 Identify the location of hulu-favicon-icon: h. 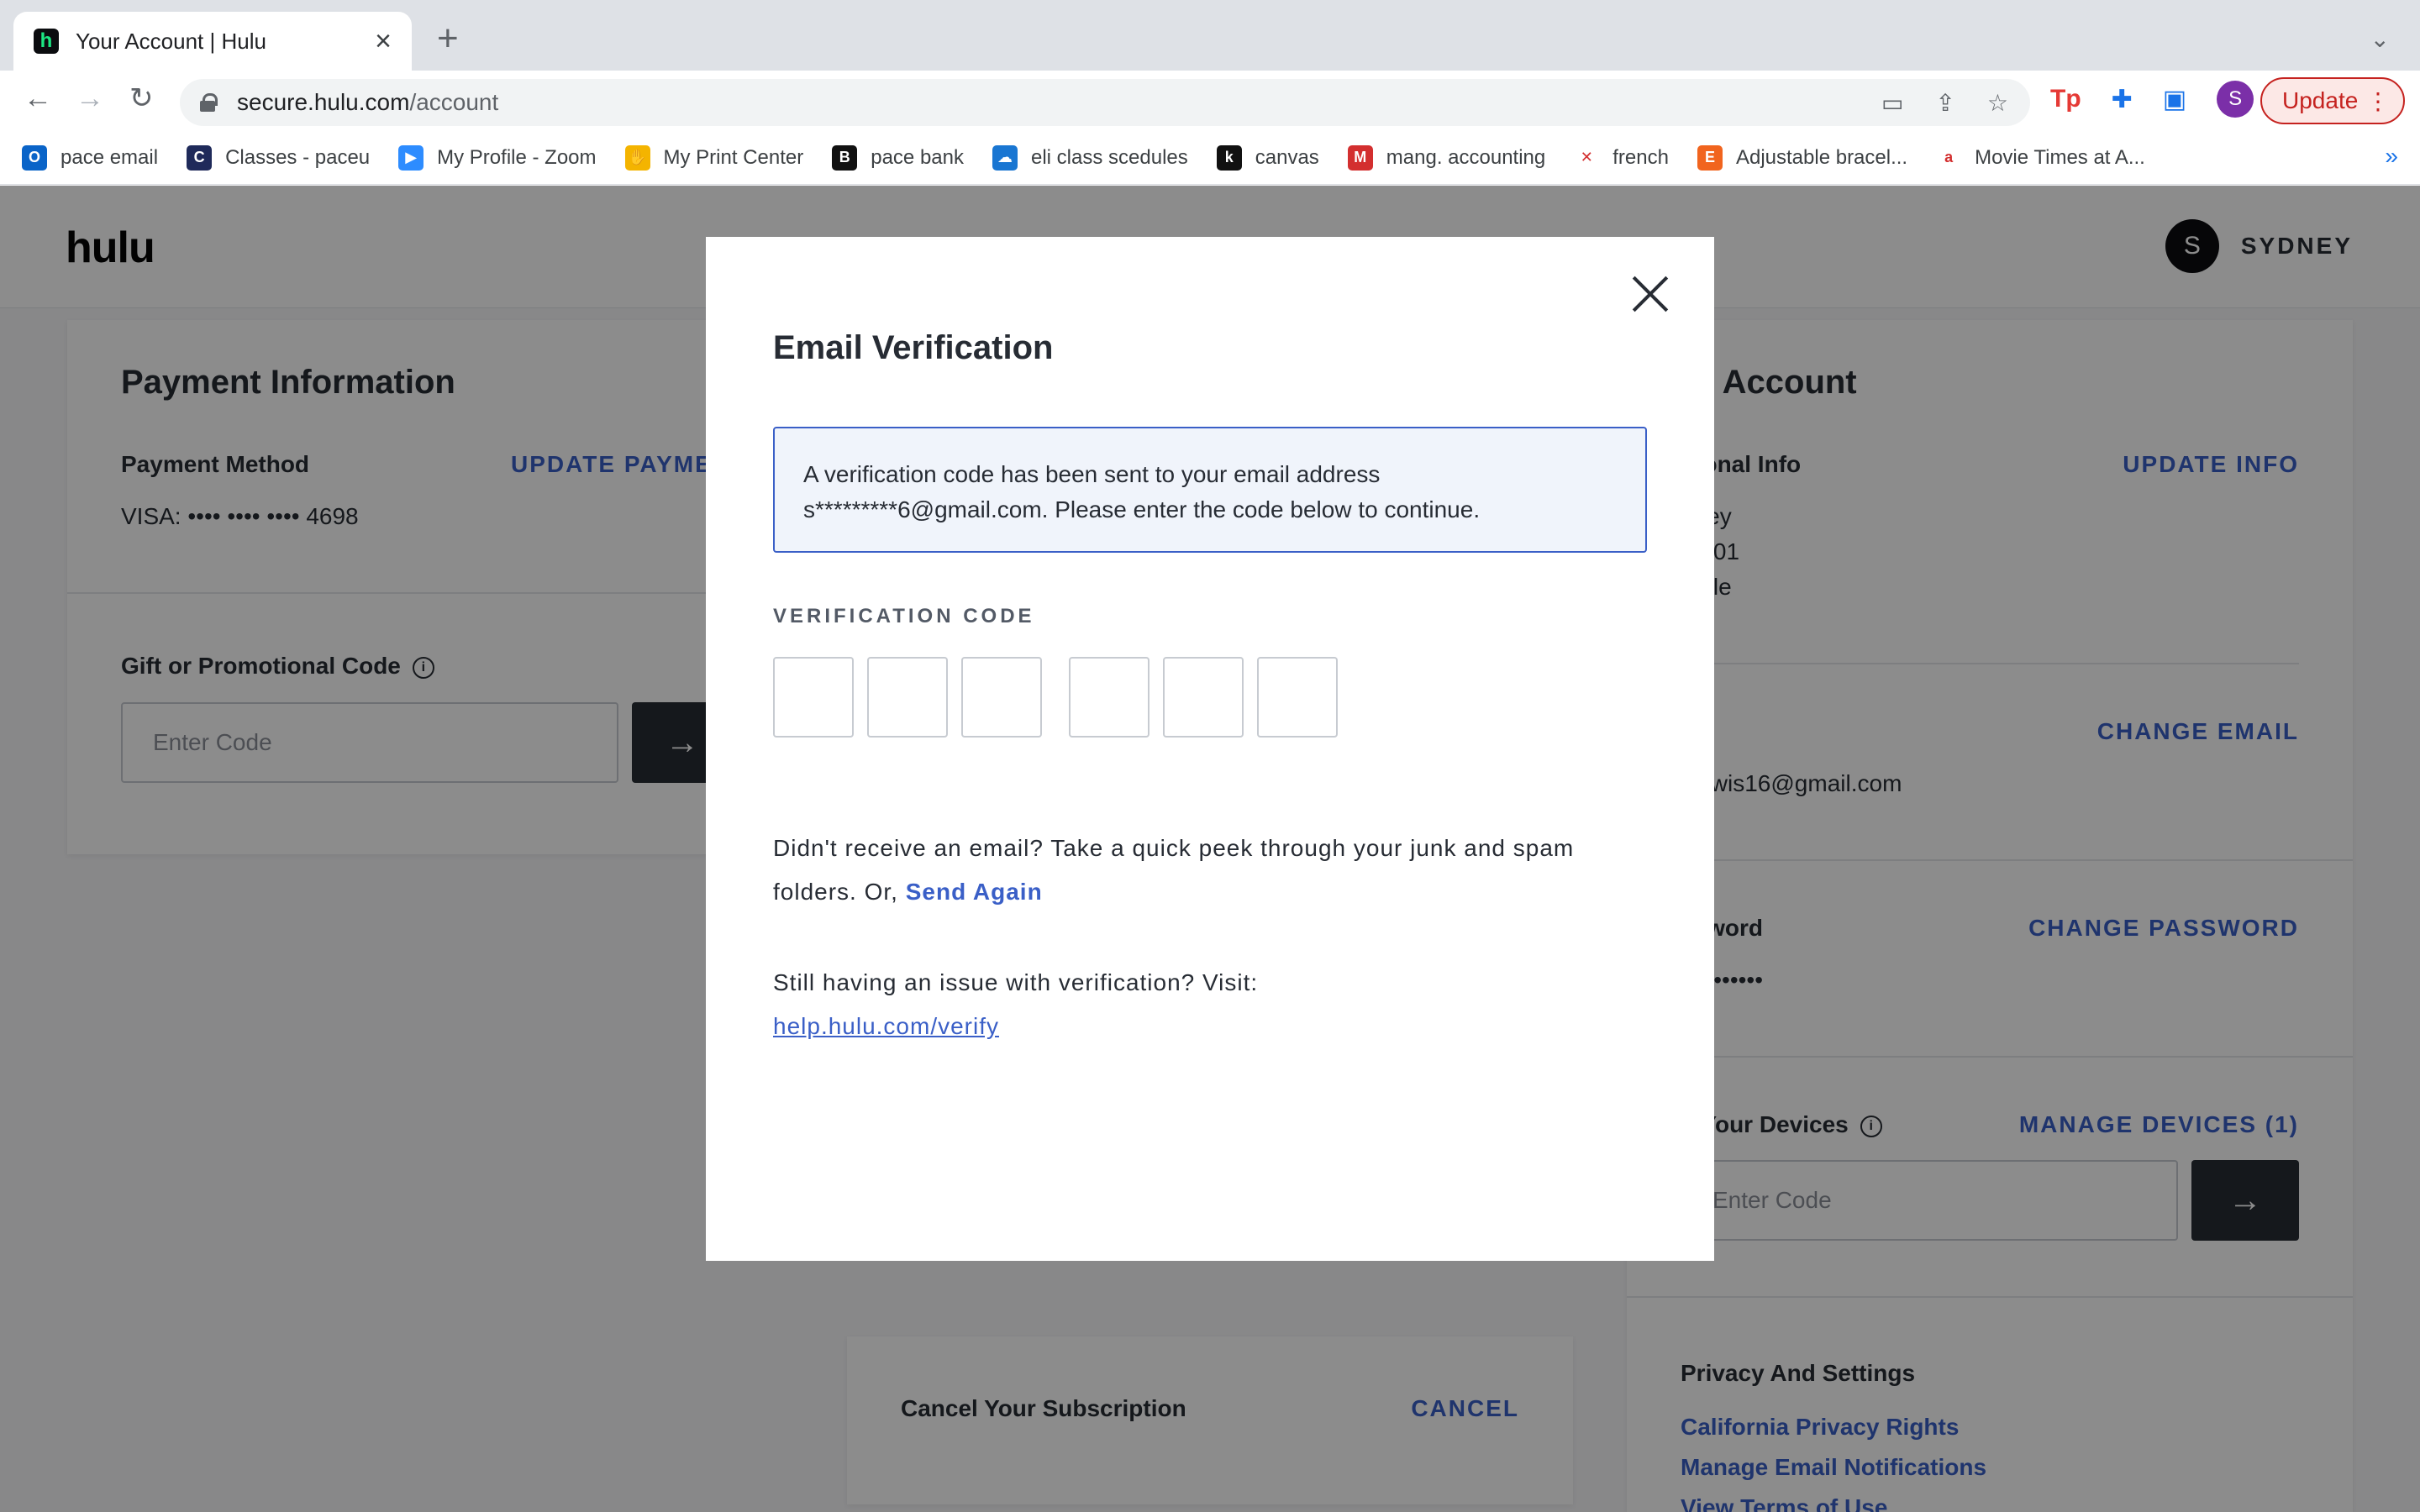
(46, 41).